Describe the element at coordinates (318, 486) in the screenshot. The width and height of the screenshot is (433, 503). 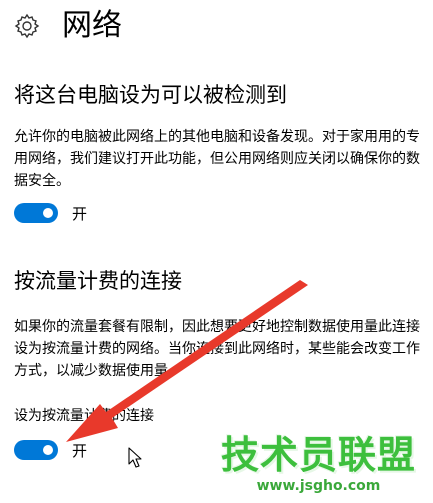
I see `watermark-url: www.jsgho.com` at that location.